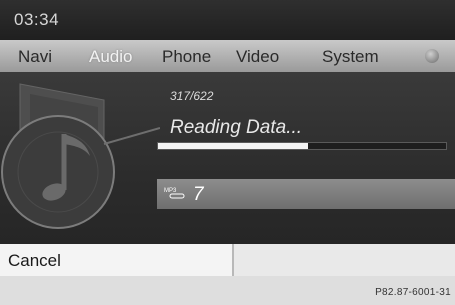 This screenshot has width=455, height=305. What do you see at coordinates (35, 57) in the screenshot?
I see `menu-item-navi: Navi` at bounding box center [35, 57].